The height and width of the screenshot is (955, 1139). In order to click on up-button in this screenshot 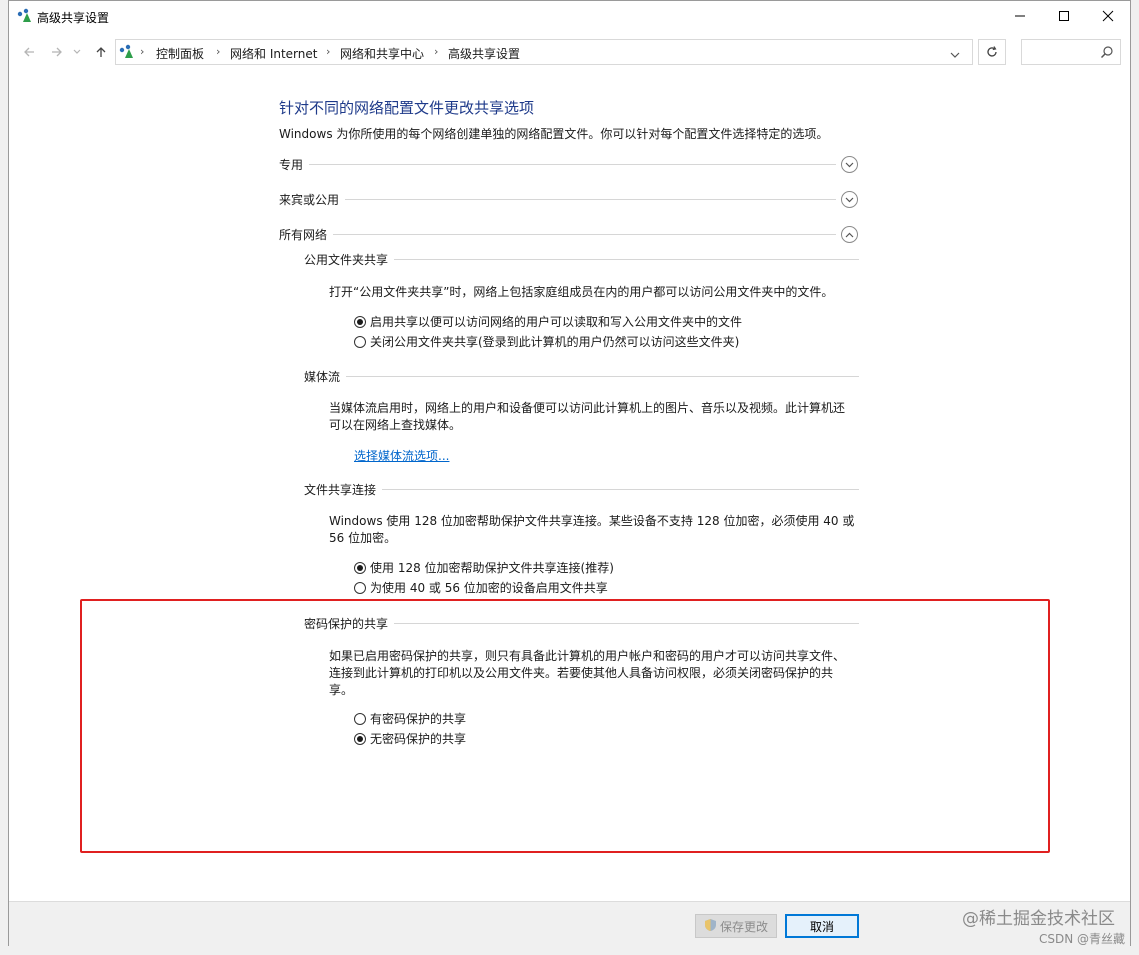, I will do `click(101, 52)`.